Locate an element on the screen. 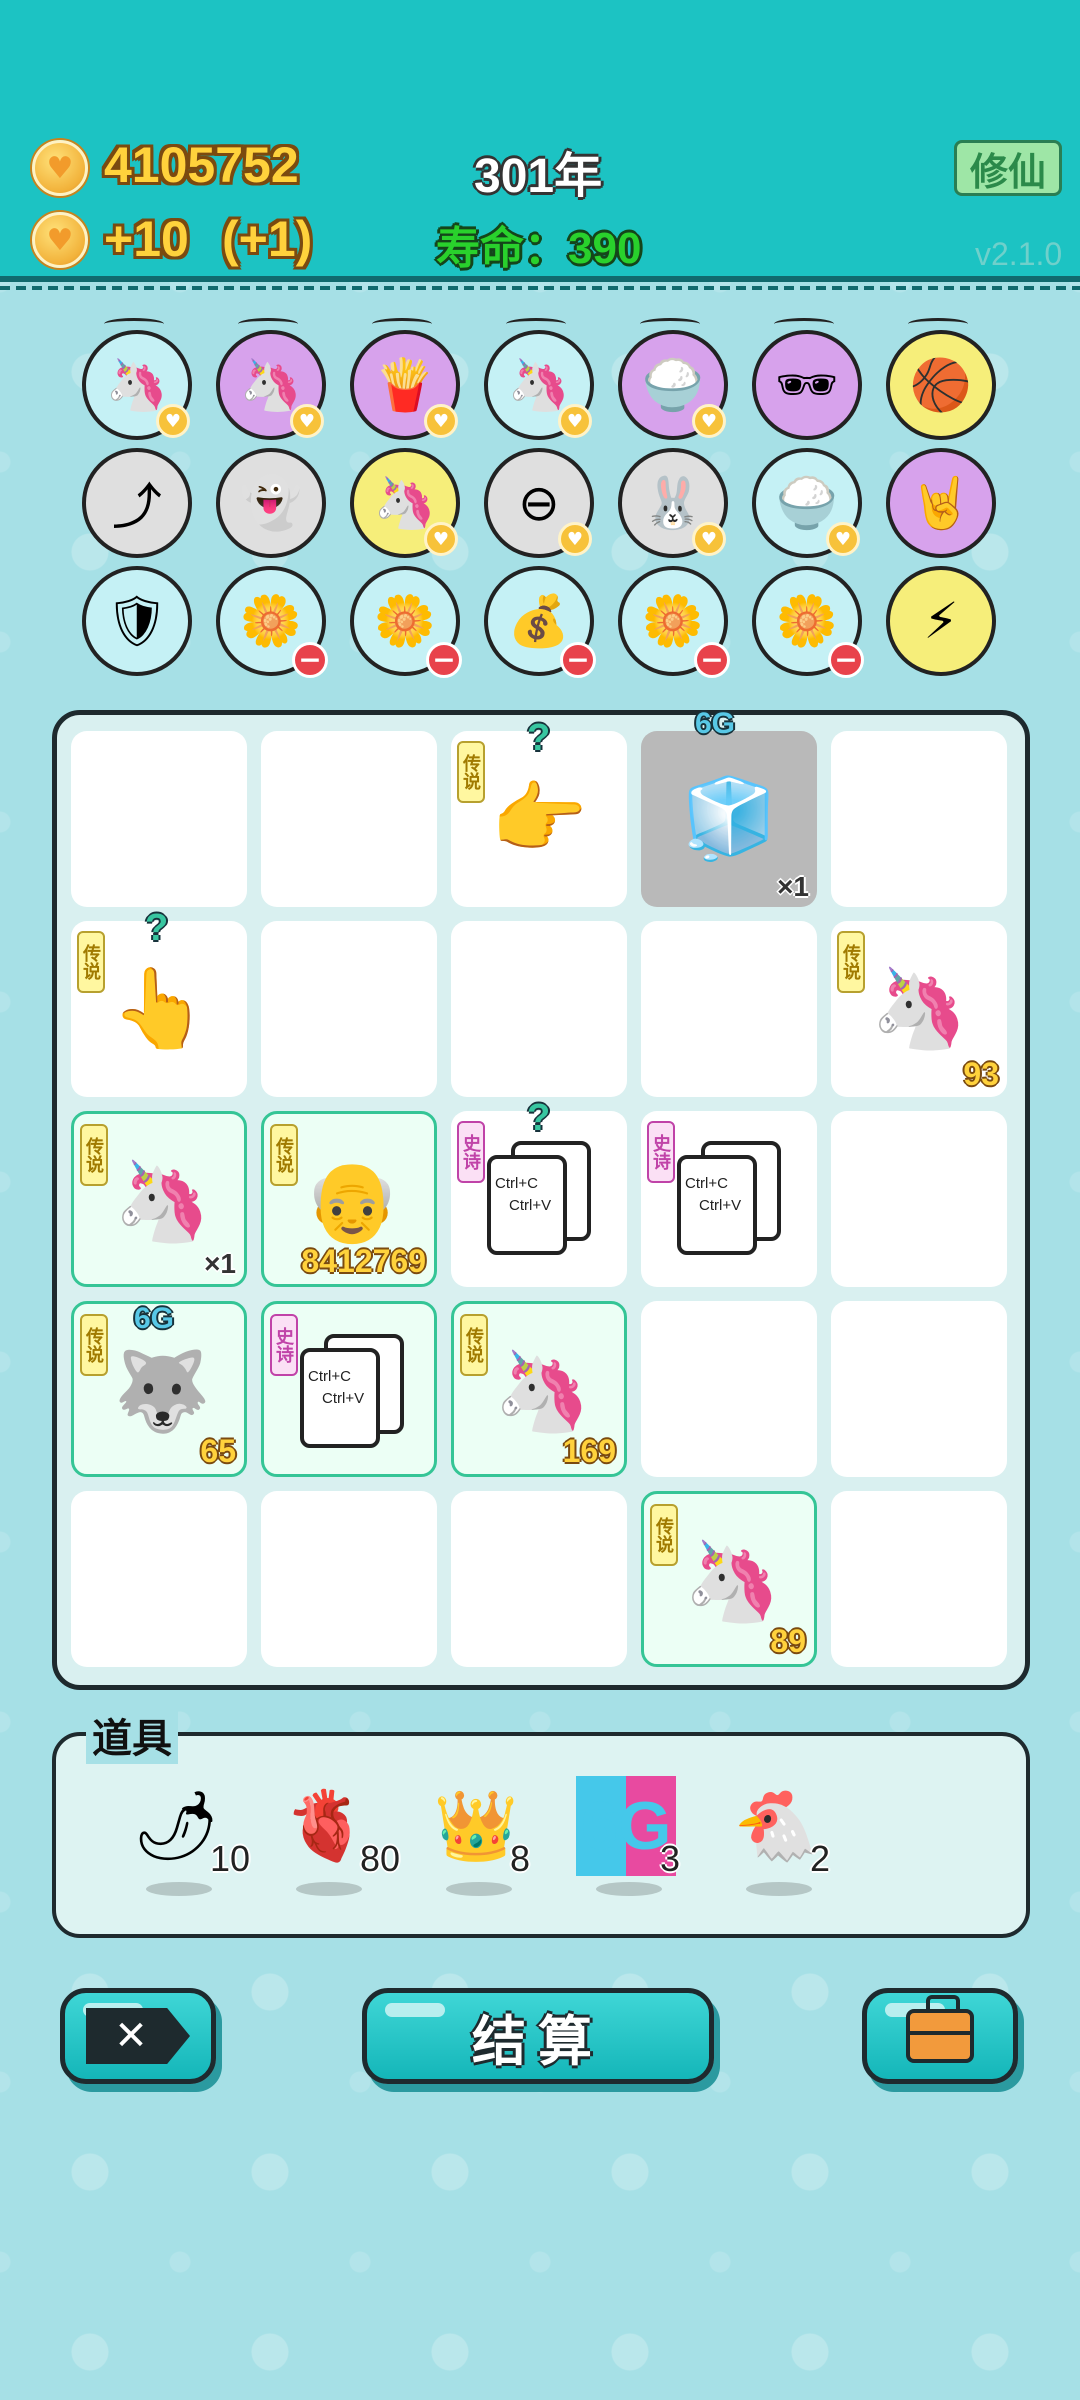 This screenshot has width=1080, height=2400. mooncake-sunglasses-icon: 🕶 is located at coordinates (807, 385).